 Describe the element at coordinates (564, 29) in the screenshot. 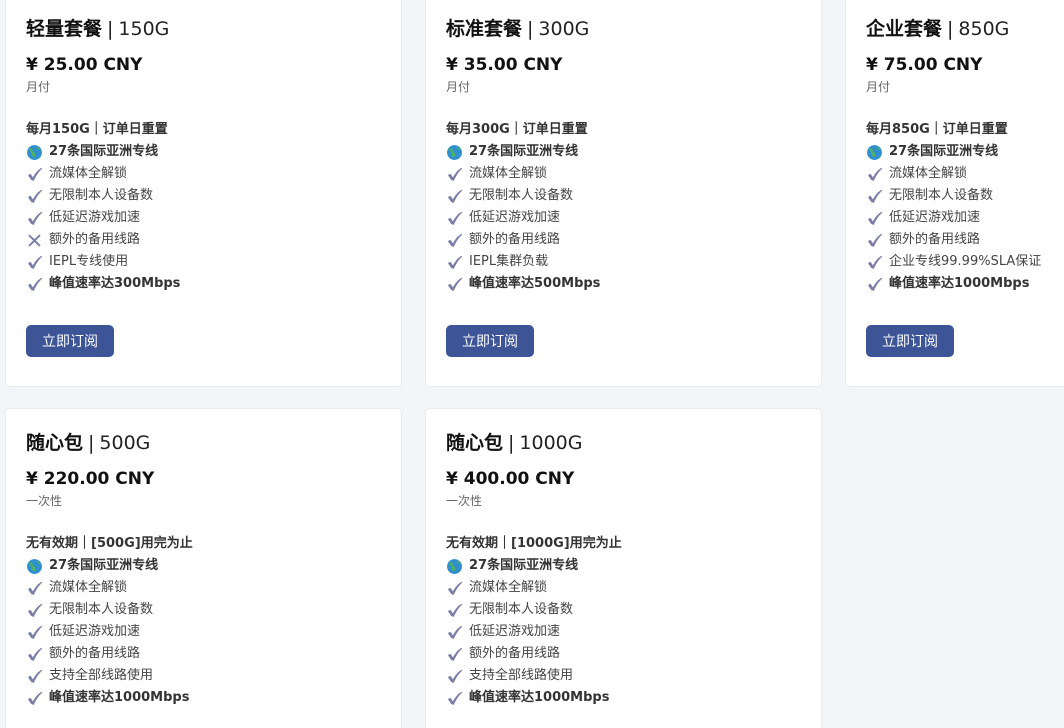

I see `plan-size: 300G` at that location.